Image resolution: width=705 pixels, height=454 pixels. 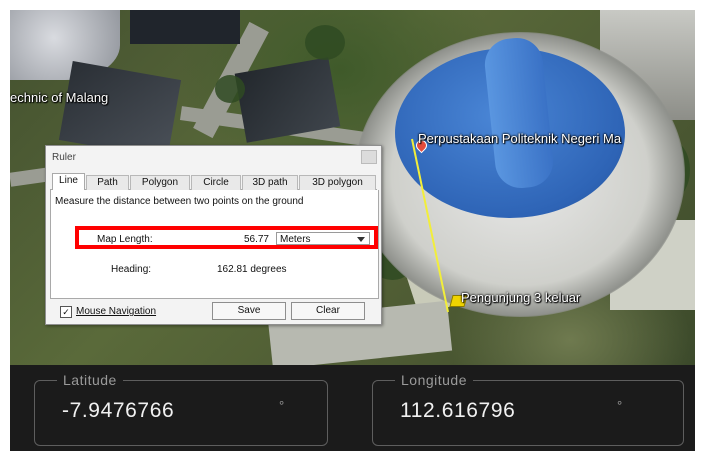 What do you see at coordinates (528, 409) in the screenshot?
I see `longitude-field: Longitude 112.616796 °` at bounding box center [528, 409].